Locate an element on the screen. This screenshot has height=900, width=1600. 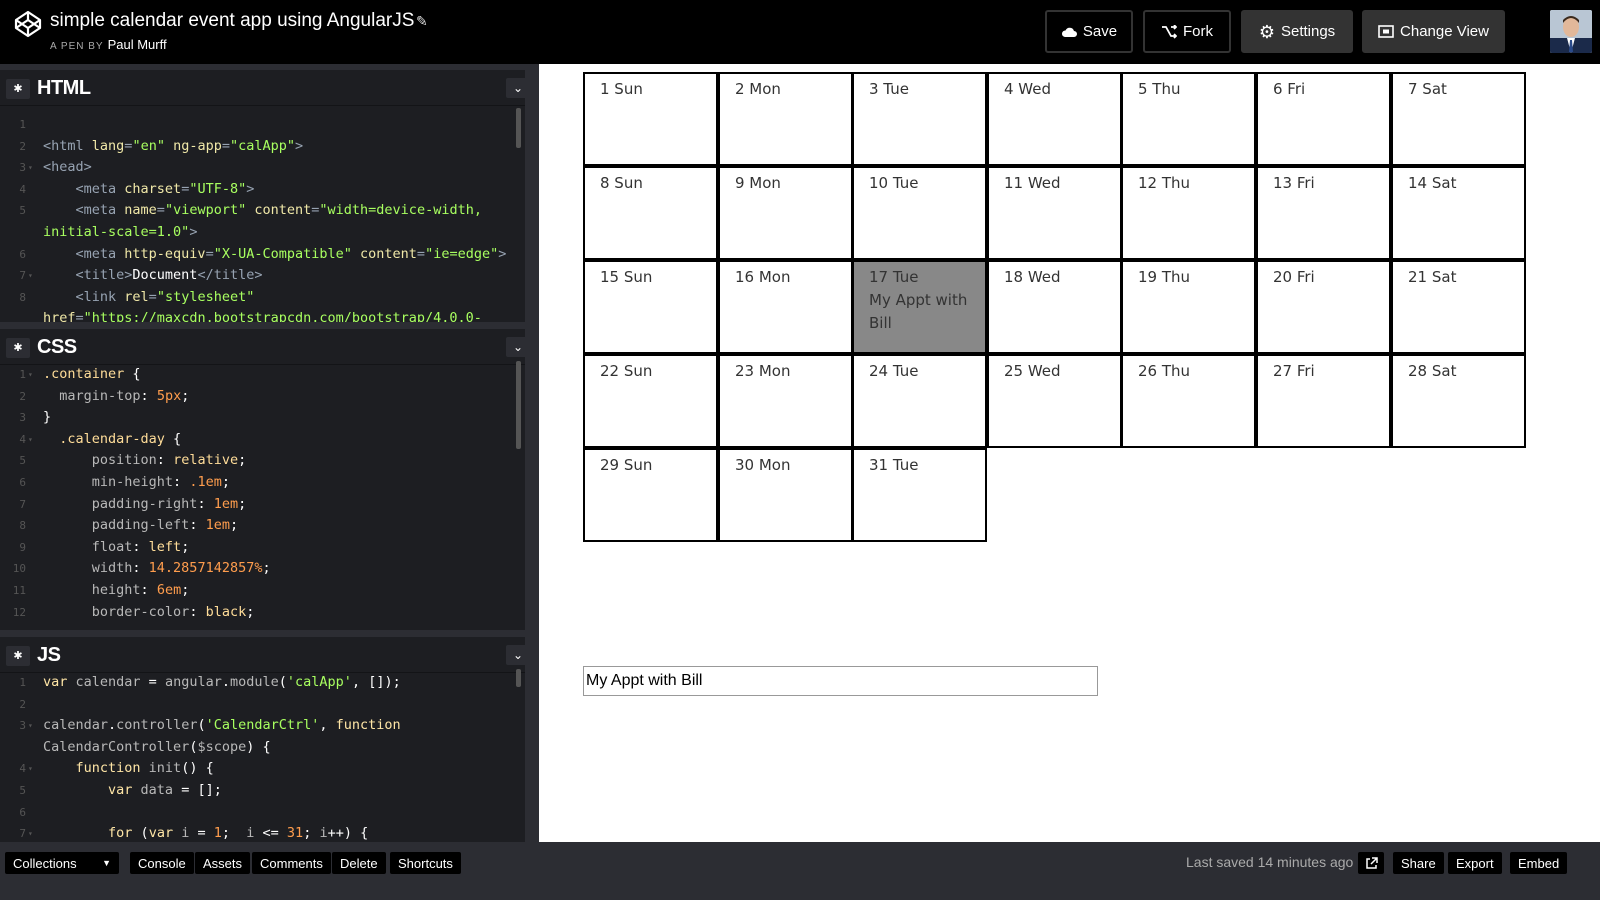
export-button: Export is located at coordinates (1475, 863).